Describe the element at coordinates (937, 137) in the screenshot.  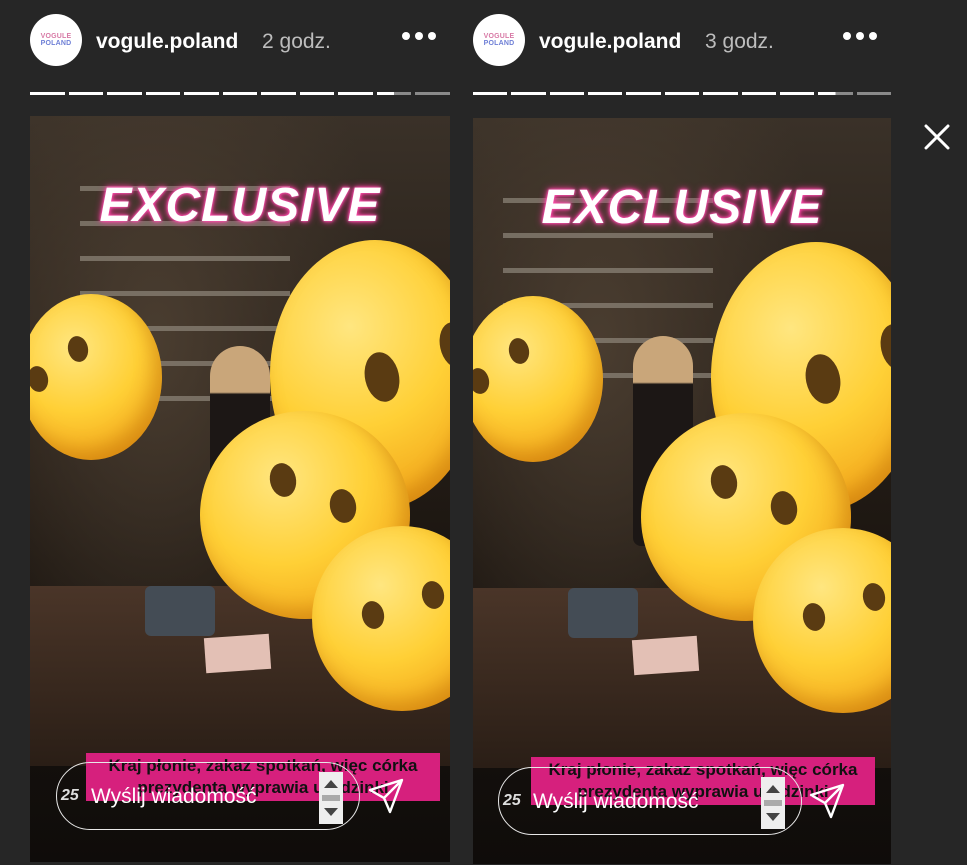
I see `close-icon` at that location.